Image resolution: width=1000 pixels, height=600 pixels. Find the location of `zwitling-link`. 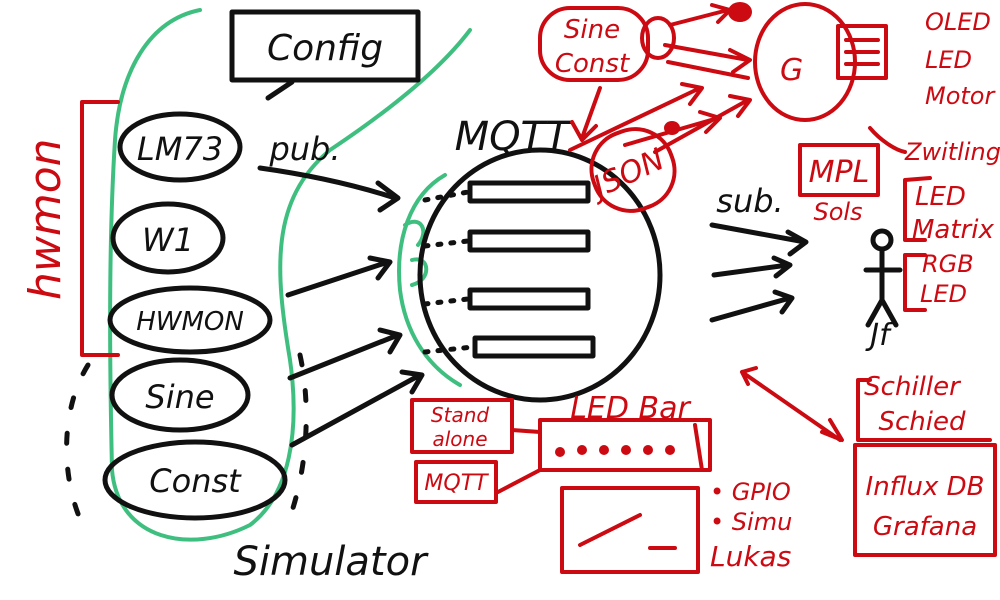

zwitling-link is located at coordinates (887, 140).